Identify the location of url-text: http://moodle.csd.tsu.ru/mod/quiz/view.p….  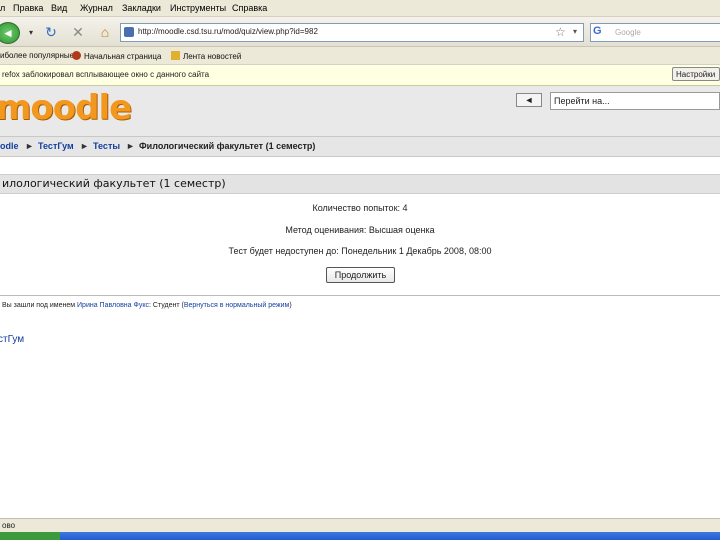
(228, 31).